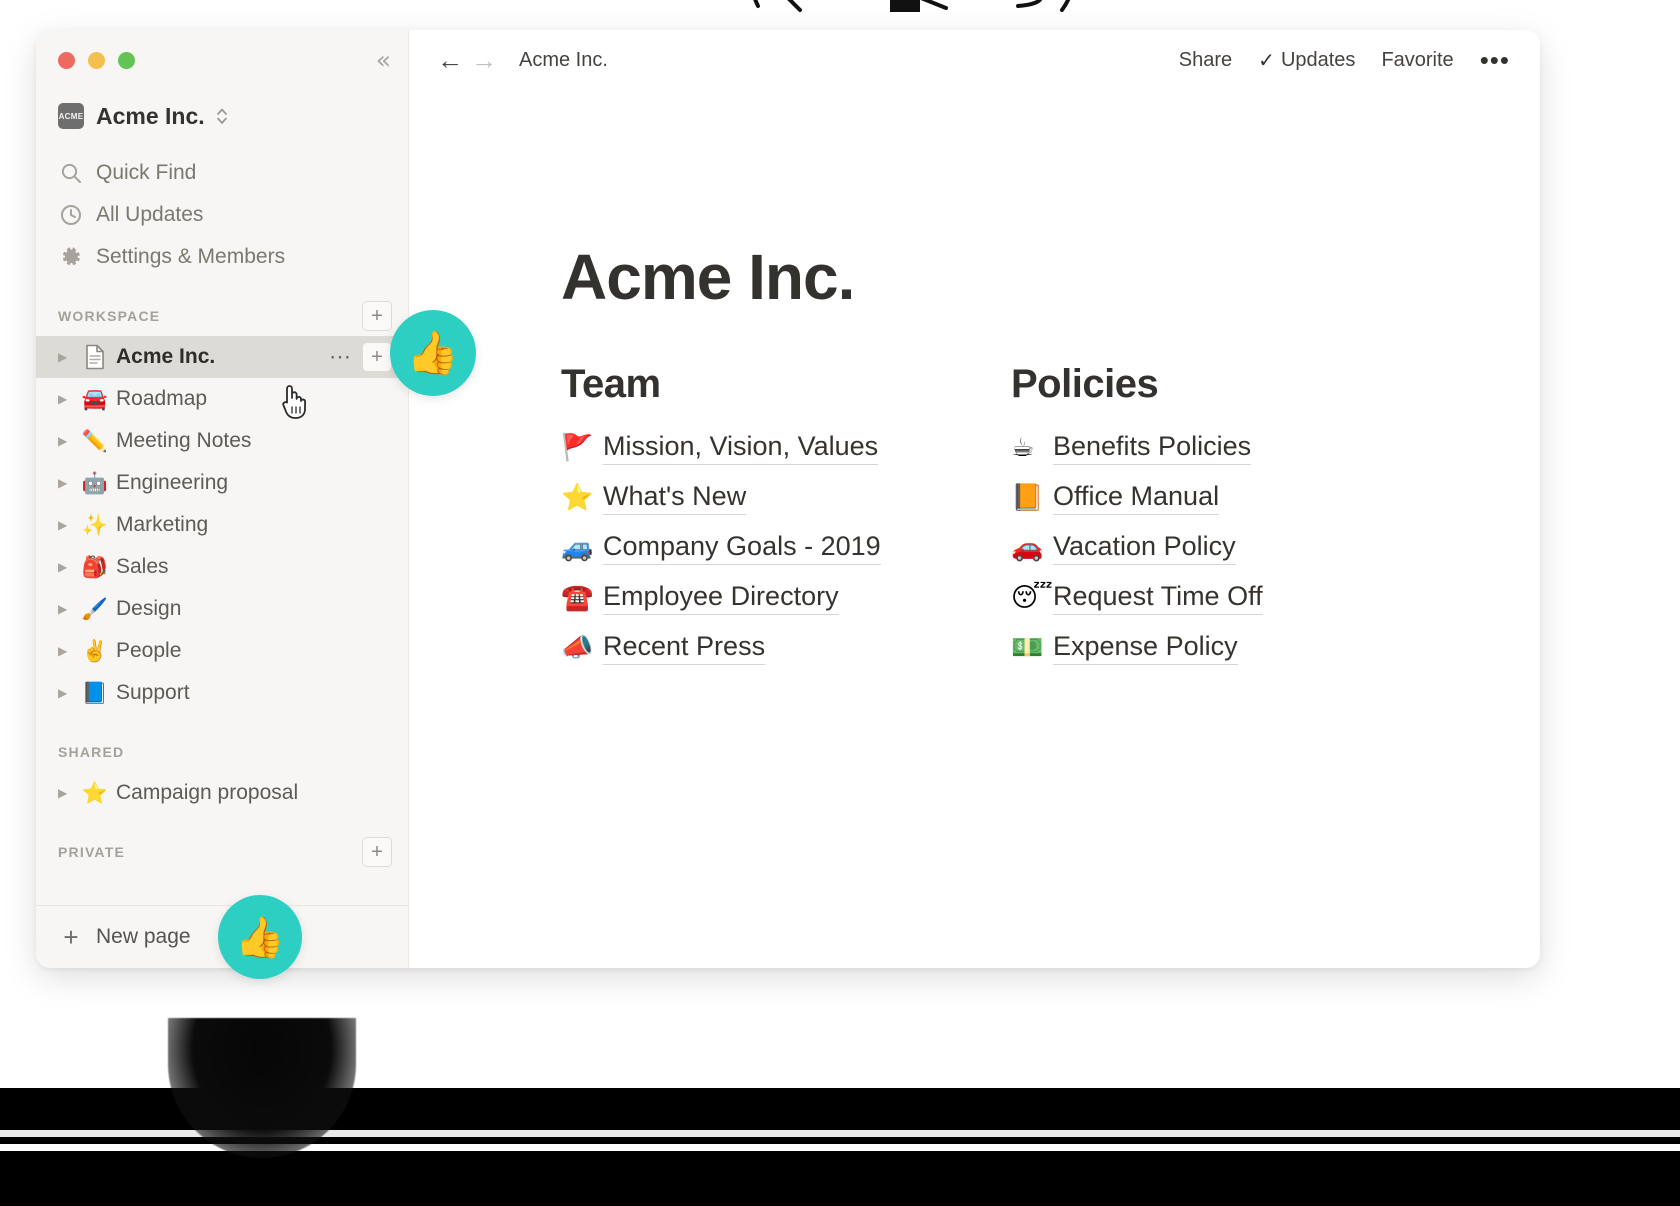 This screenshot has height=1206, width=1680. I want to click on page-link-employee-directory: ☎️ Employee Directory, so click(786, 598).